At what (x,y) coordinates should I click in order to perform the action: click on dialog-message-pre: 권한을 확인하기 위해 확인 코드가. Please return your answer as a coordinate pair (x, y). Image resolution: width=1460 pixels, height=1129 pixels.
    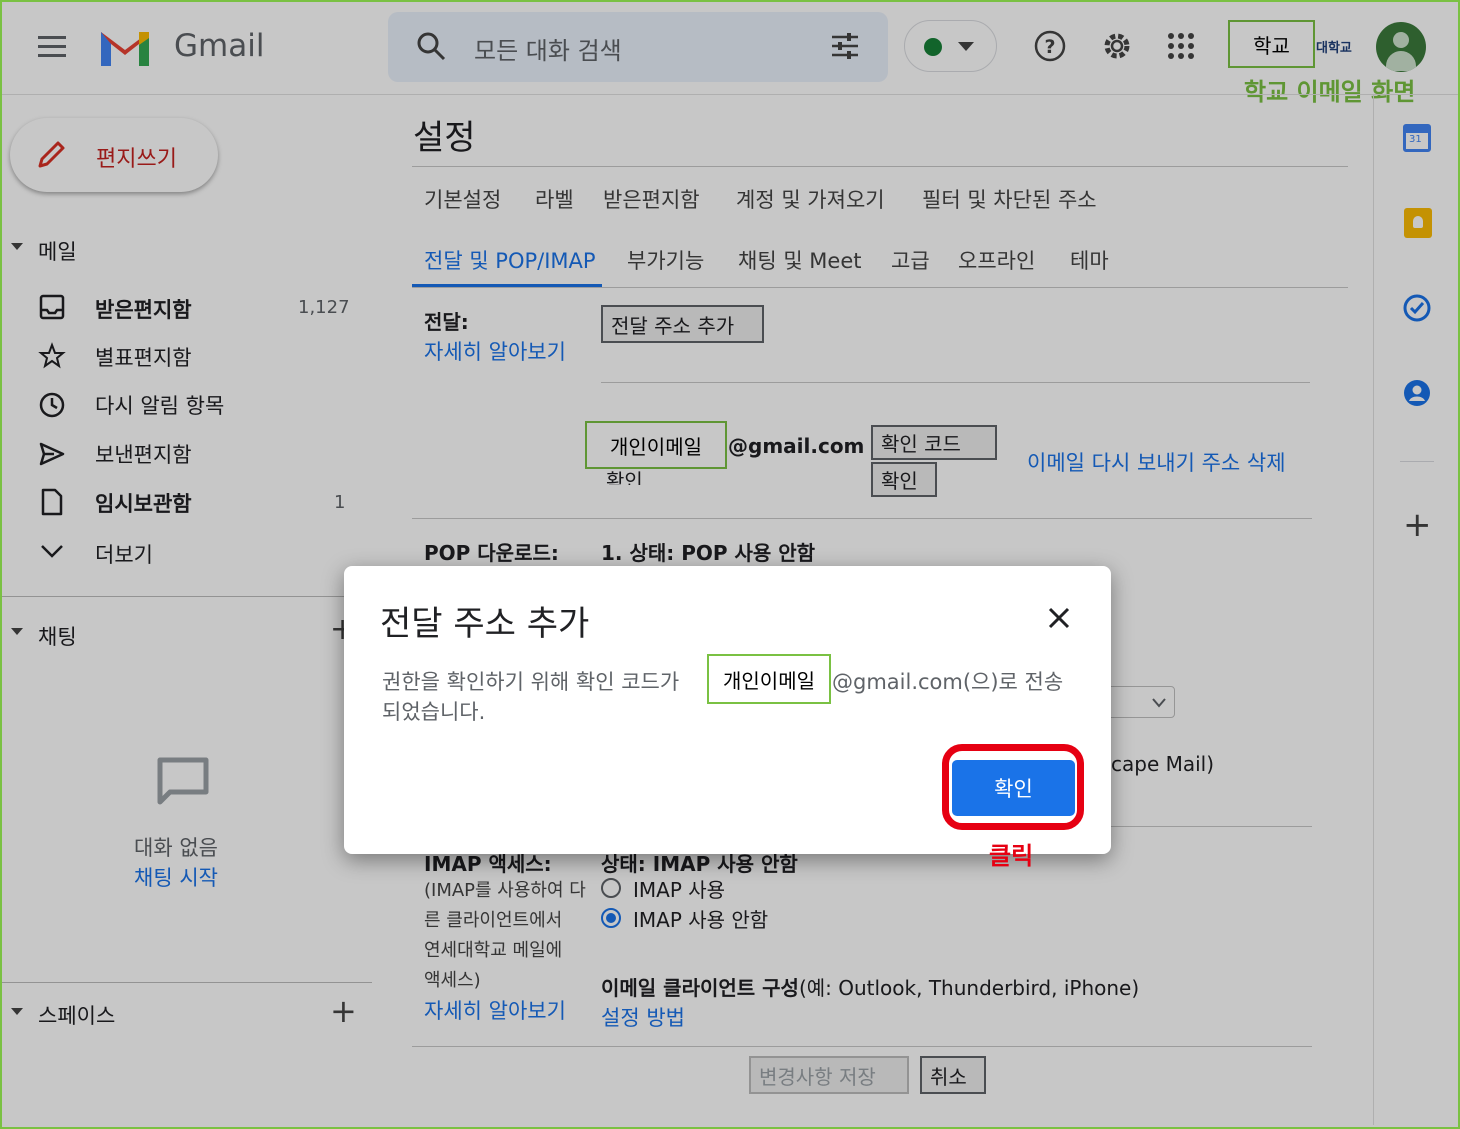
    Looking at the image, I should click on (531, 682).